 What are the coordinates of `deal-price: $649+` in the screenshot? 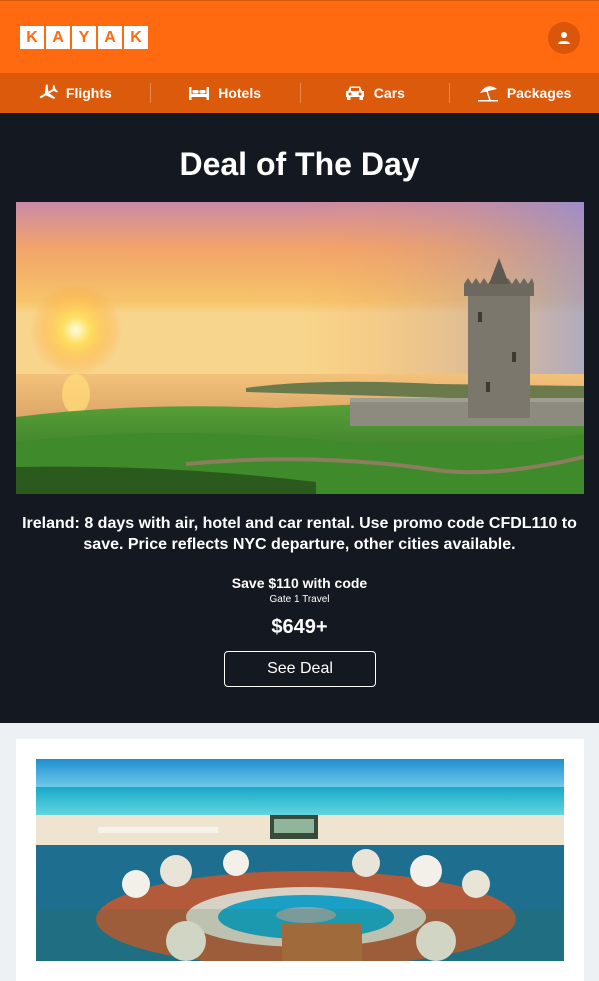 It's located at (299, 627).